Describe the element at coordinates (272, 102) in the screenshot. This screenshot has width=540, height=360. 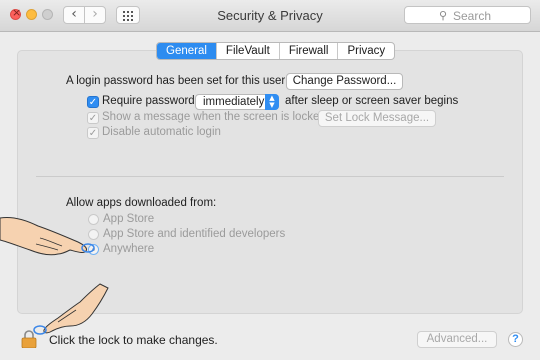
I see `chevron-updown-icon: ▲ ▼` at that location.